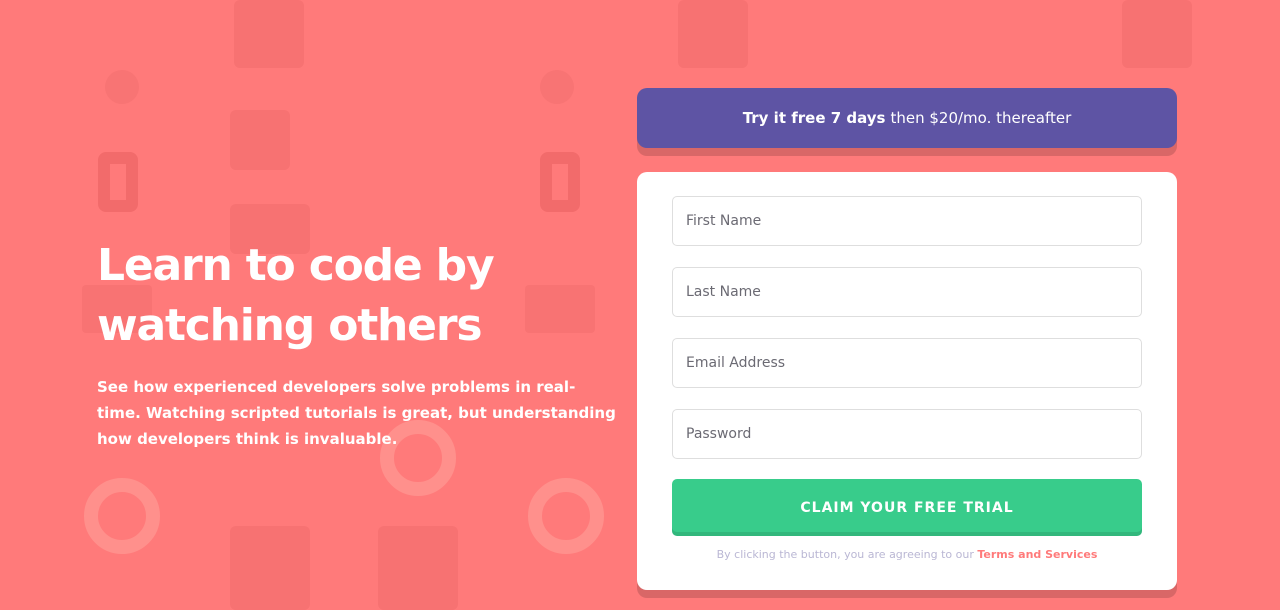 The height and width of the screenshot is (610, 1280). Describe the element at coordinates (907, 434) in the screenshot. I see `password-input` at that location.